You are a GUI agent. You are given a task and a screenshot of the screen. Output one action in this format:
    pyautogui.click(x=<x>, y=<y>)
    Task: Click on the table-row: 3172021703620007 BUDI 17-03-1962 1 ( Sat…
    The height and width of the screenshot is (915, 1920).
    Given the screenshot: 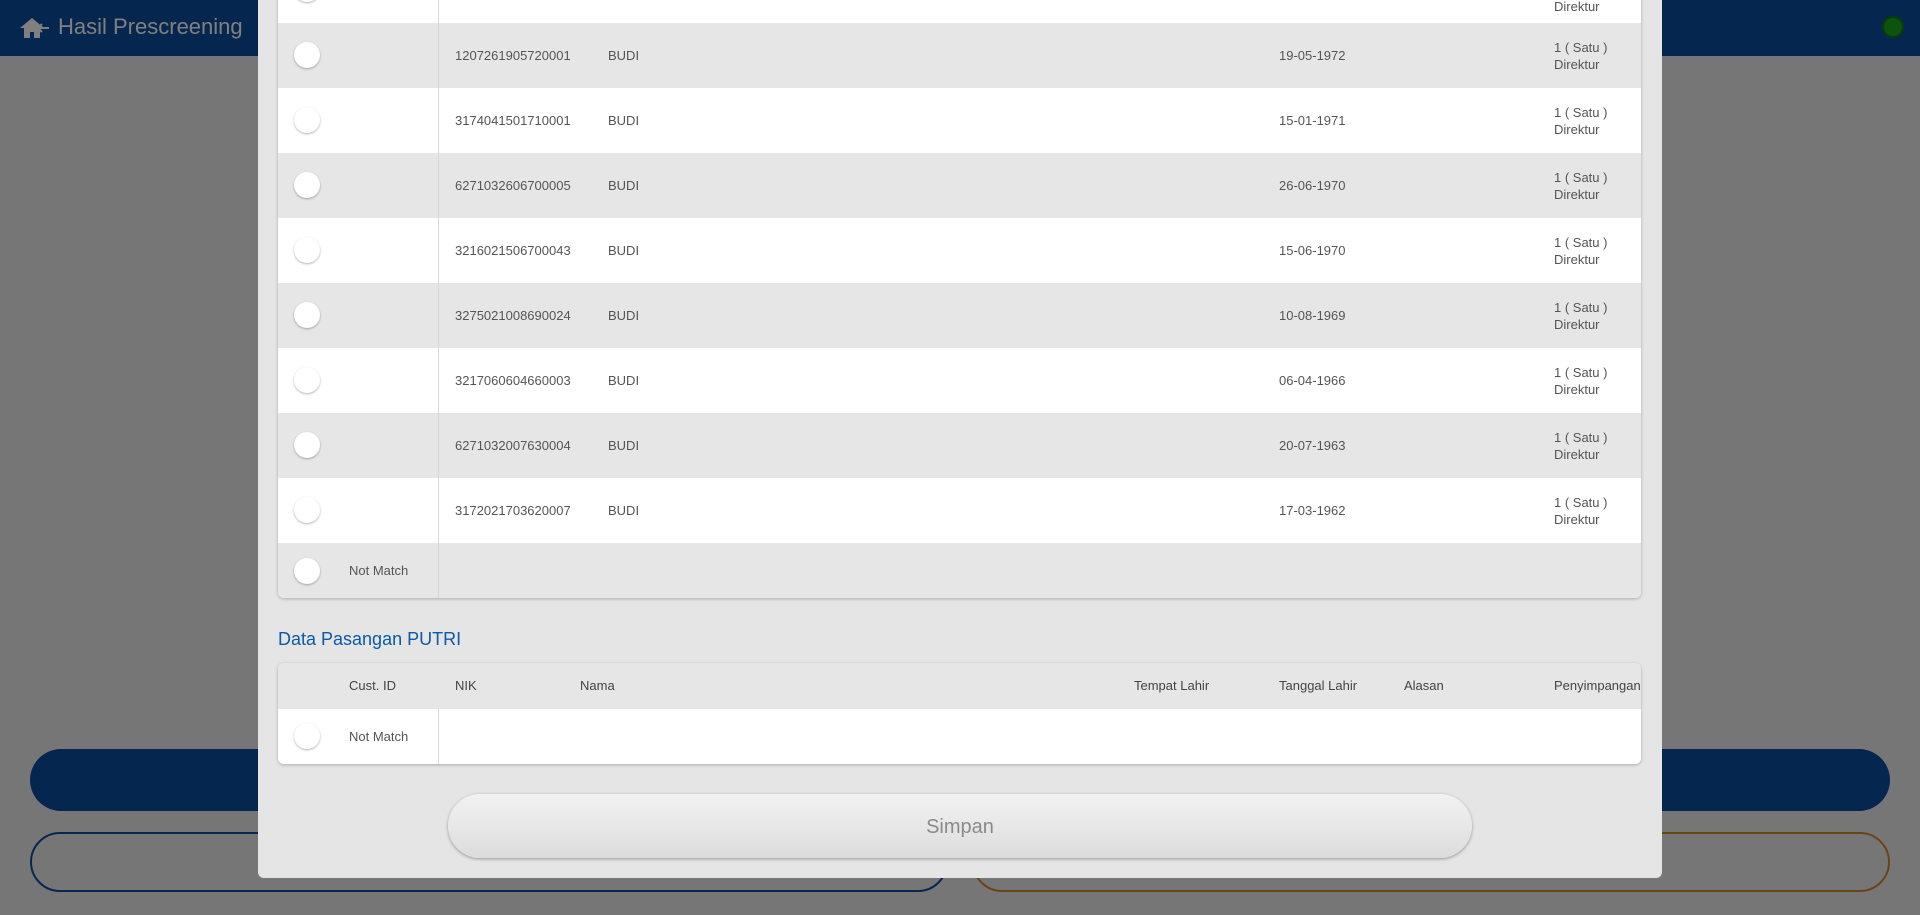 What is the action you would take?
    pyautogui.click(x=959, y=510)
    